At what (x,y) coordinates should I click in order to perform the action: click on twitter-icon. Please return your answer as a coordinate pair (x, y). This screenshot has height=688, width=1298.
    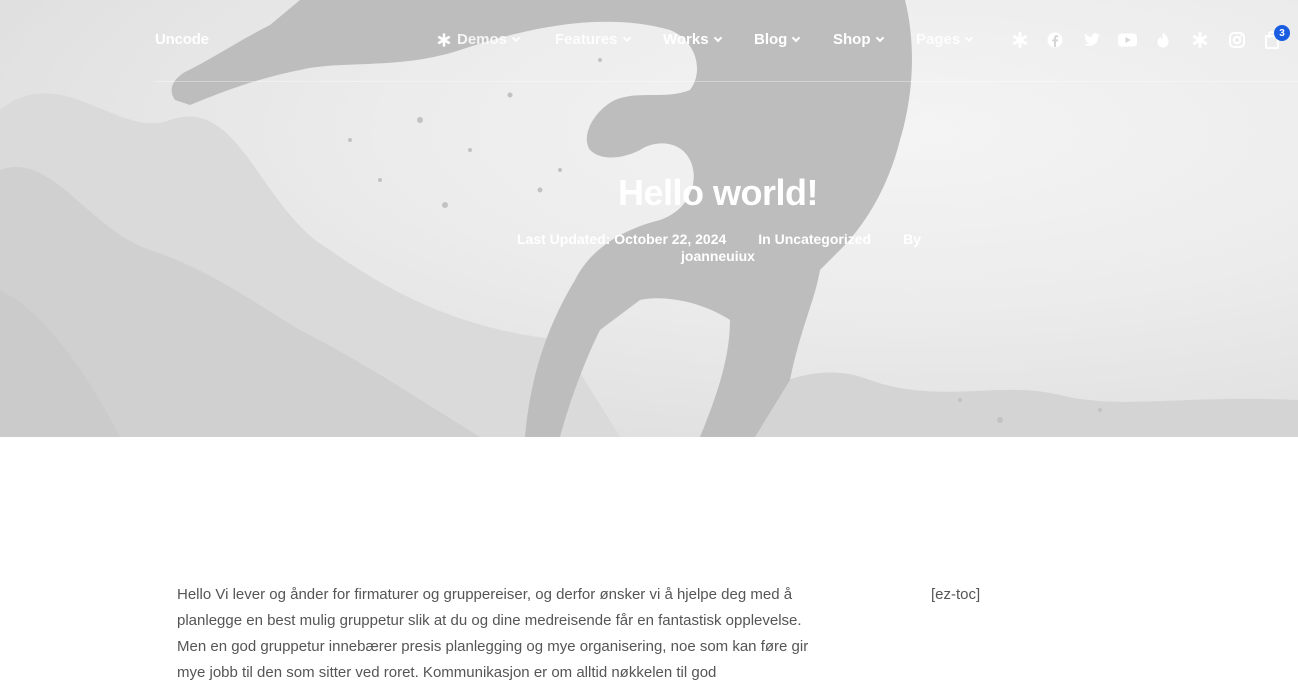
    Looking at the image, I should click on (1092, 40).